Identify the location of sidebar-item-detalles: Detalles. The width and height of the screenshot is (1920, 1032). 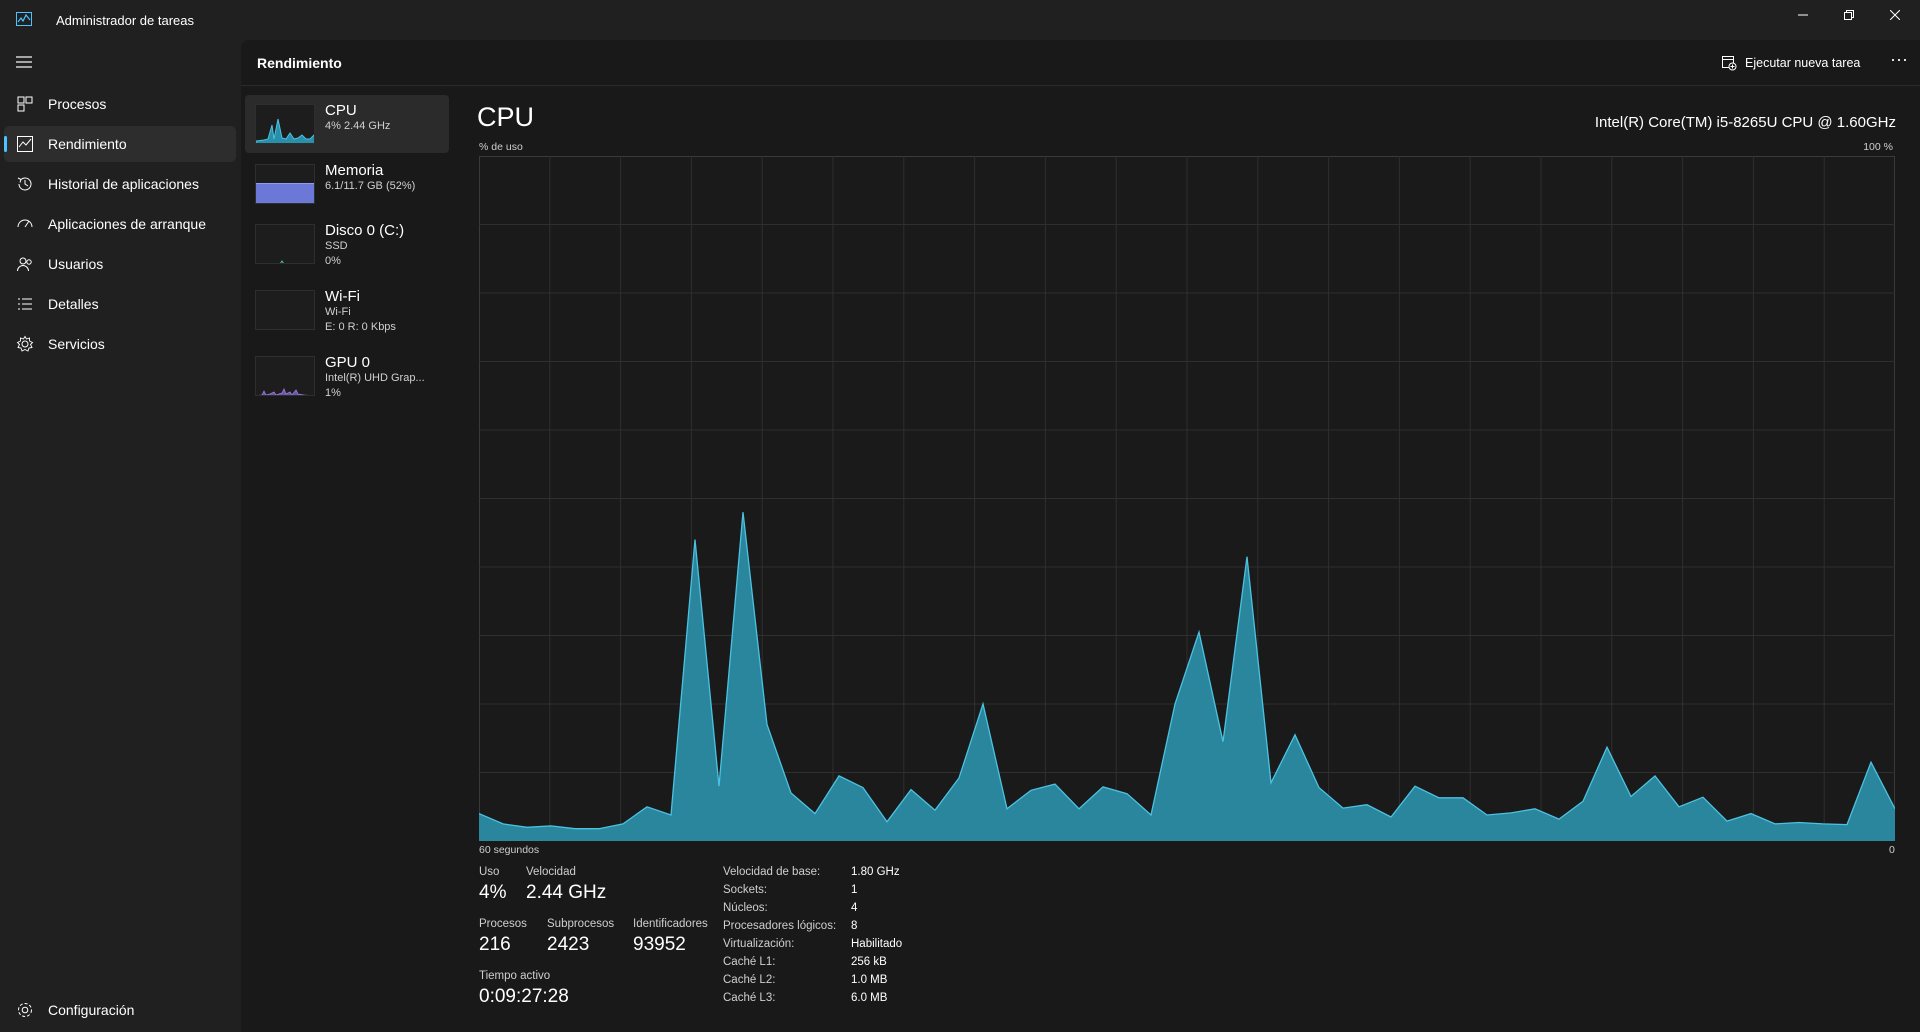
(120, 304).